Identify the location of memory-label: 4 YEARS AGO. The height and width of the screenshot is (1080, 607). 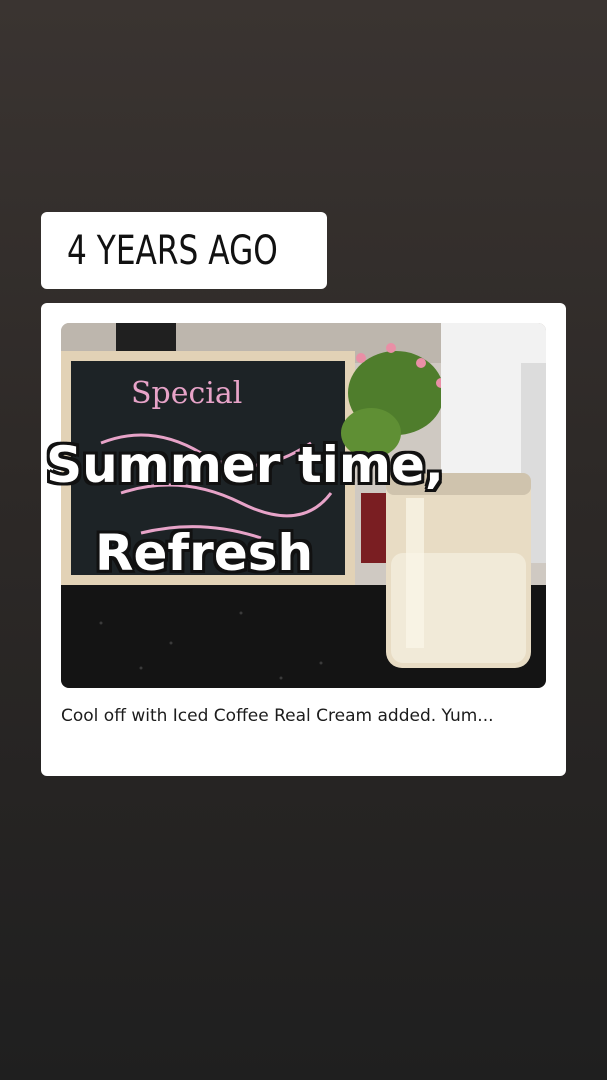
(172, 250).